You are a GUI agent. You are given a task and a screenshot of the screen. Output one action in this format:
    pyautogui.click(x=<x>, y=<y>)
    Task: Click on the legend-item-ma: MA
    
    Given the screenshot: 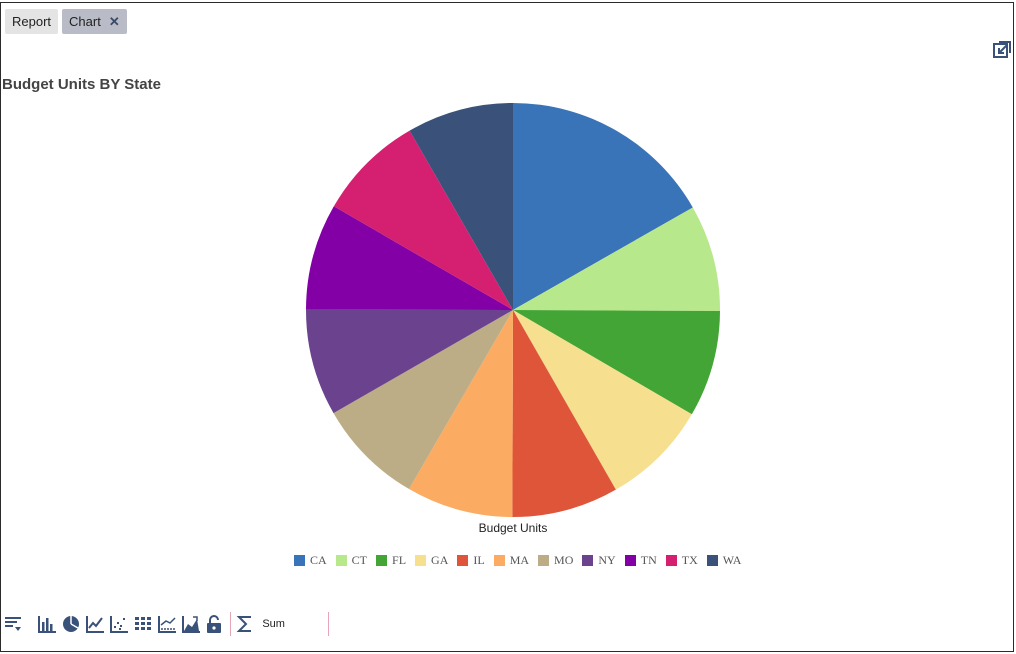 What is the action you would take?
    pyautogui.click(x=511, y=560)
    